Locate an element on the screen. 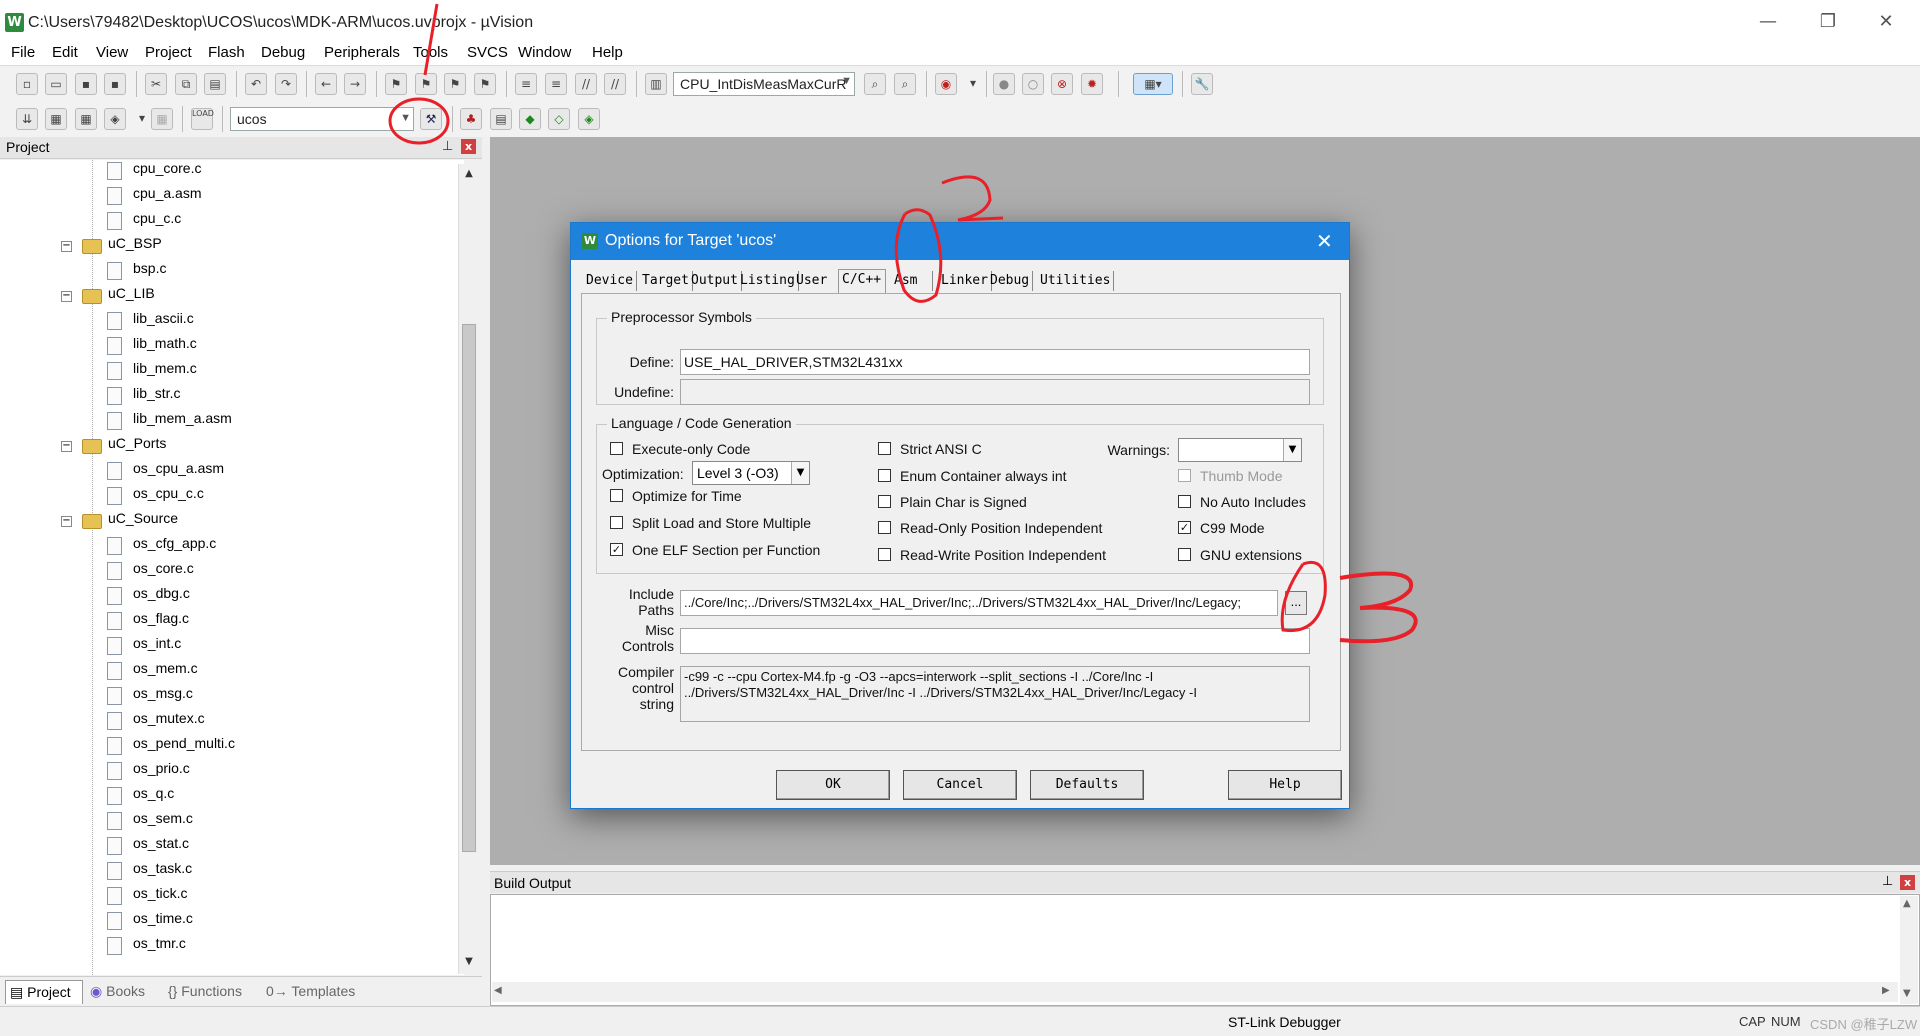  tree-file: cpu_c.c is located at coordinates (144, 222).